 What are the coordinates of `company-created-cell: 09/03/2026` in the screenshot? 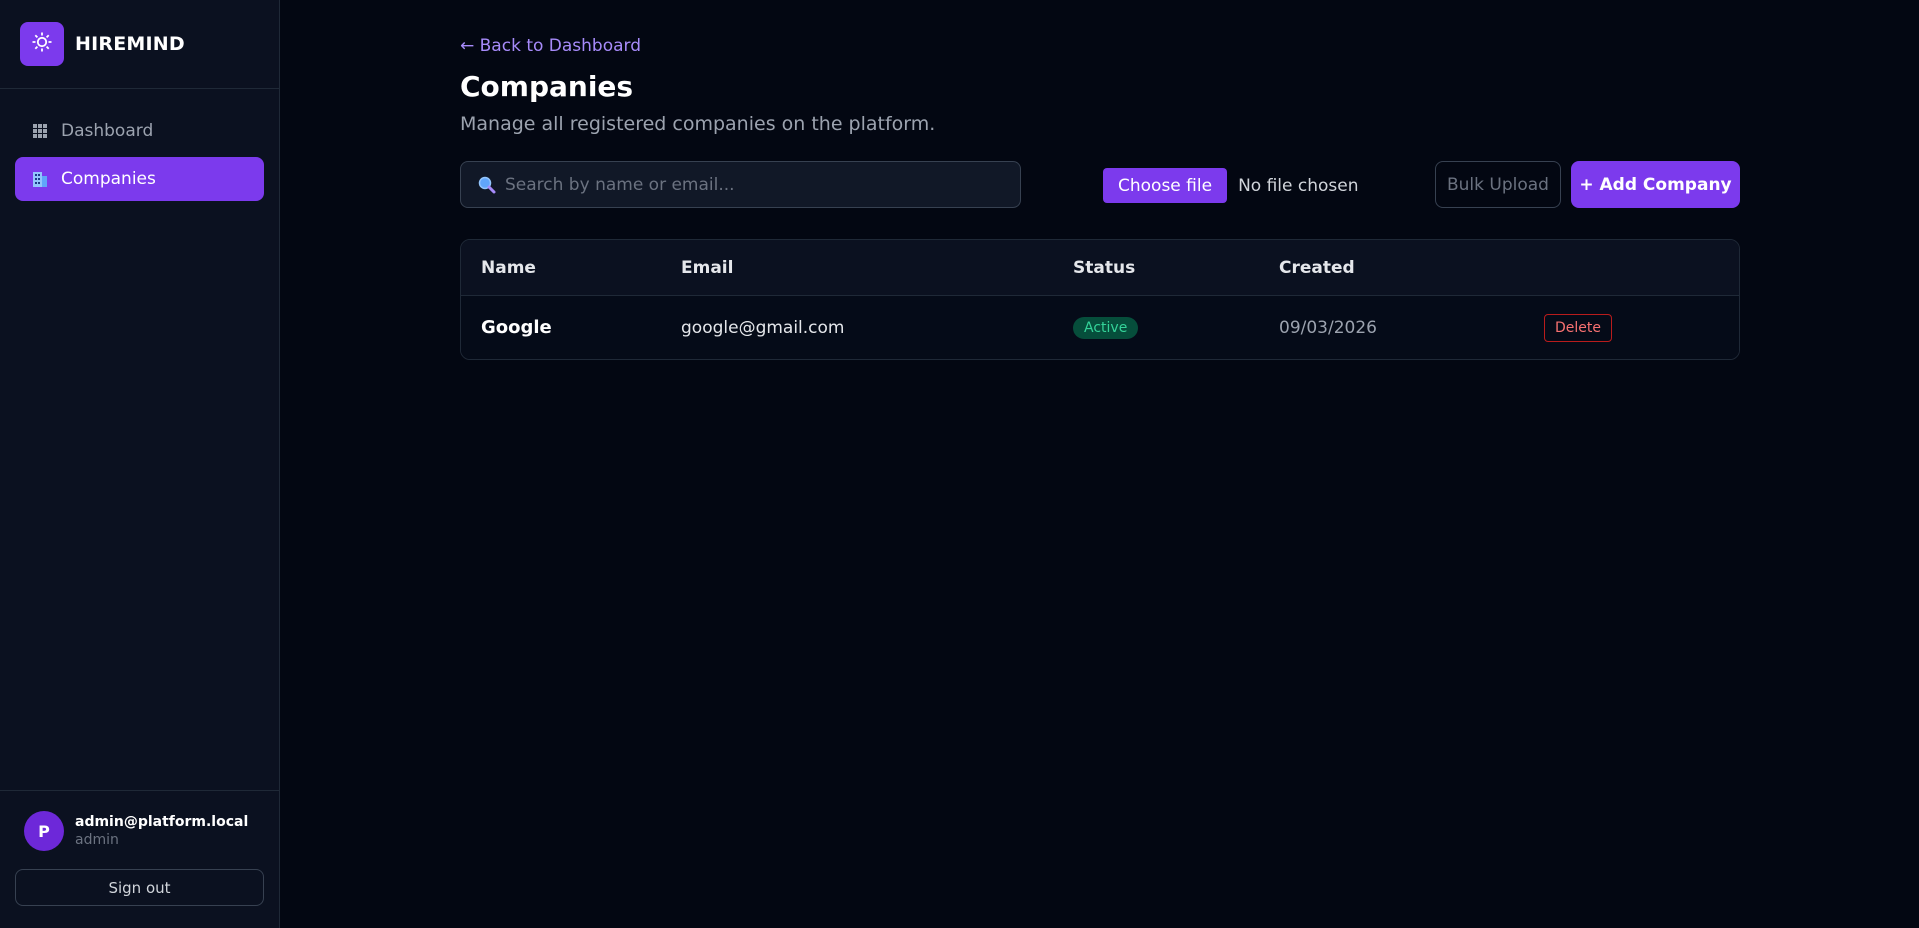 It's located at (1328, 327).